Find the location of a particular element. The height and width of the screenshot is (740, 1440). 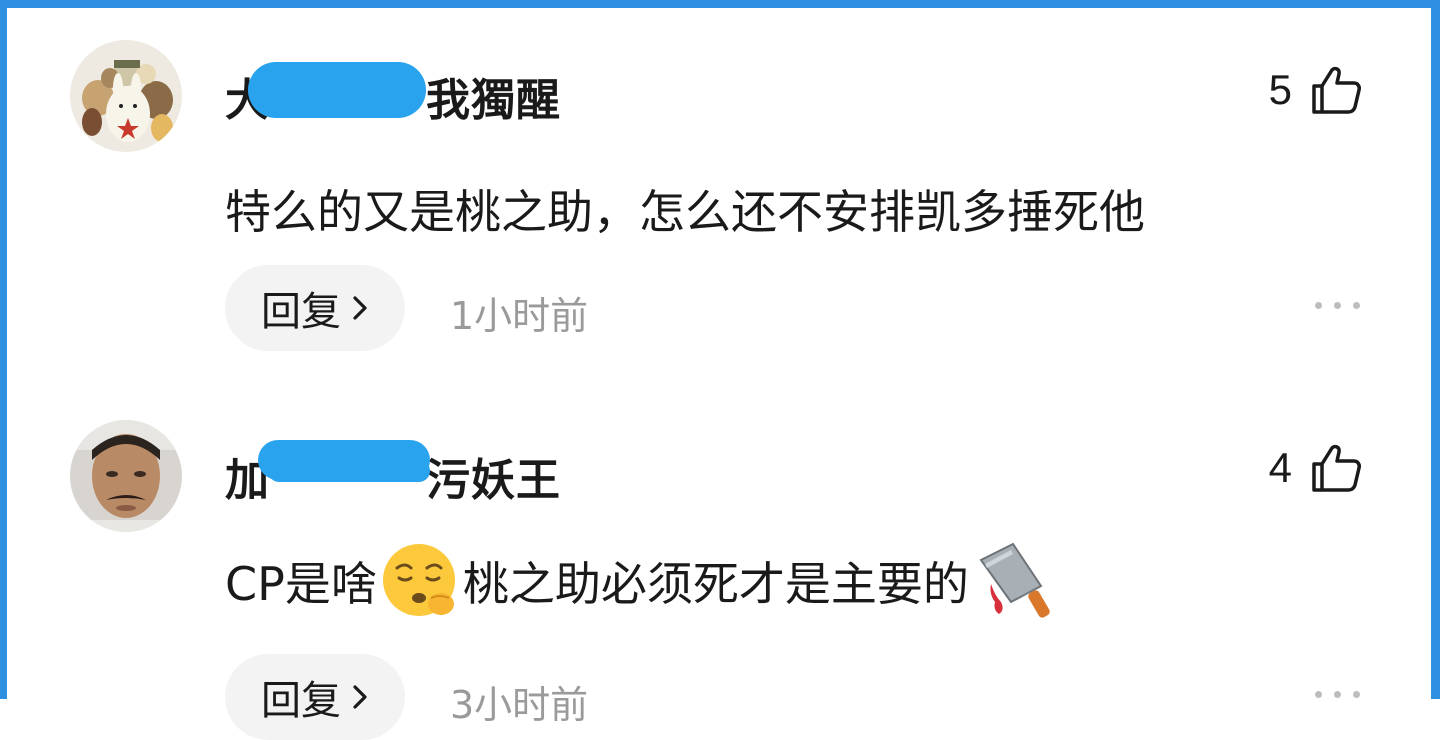

timestamp: 3小时前 is located at coordinates (519, 705).